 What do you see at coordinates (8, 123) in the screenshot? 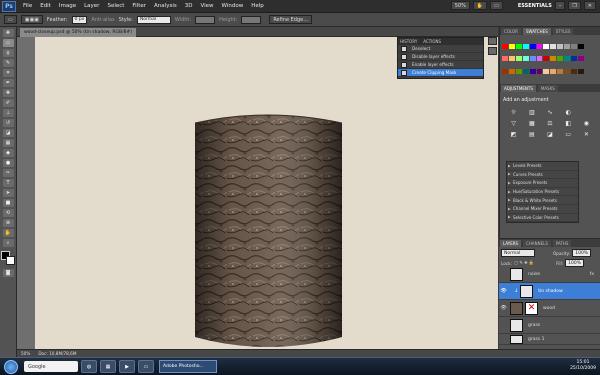
I see `history-brush-tool-icon: ↺` at bounding box center [8, 123].